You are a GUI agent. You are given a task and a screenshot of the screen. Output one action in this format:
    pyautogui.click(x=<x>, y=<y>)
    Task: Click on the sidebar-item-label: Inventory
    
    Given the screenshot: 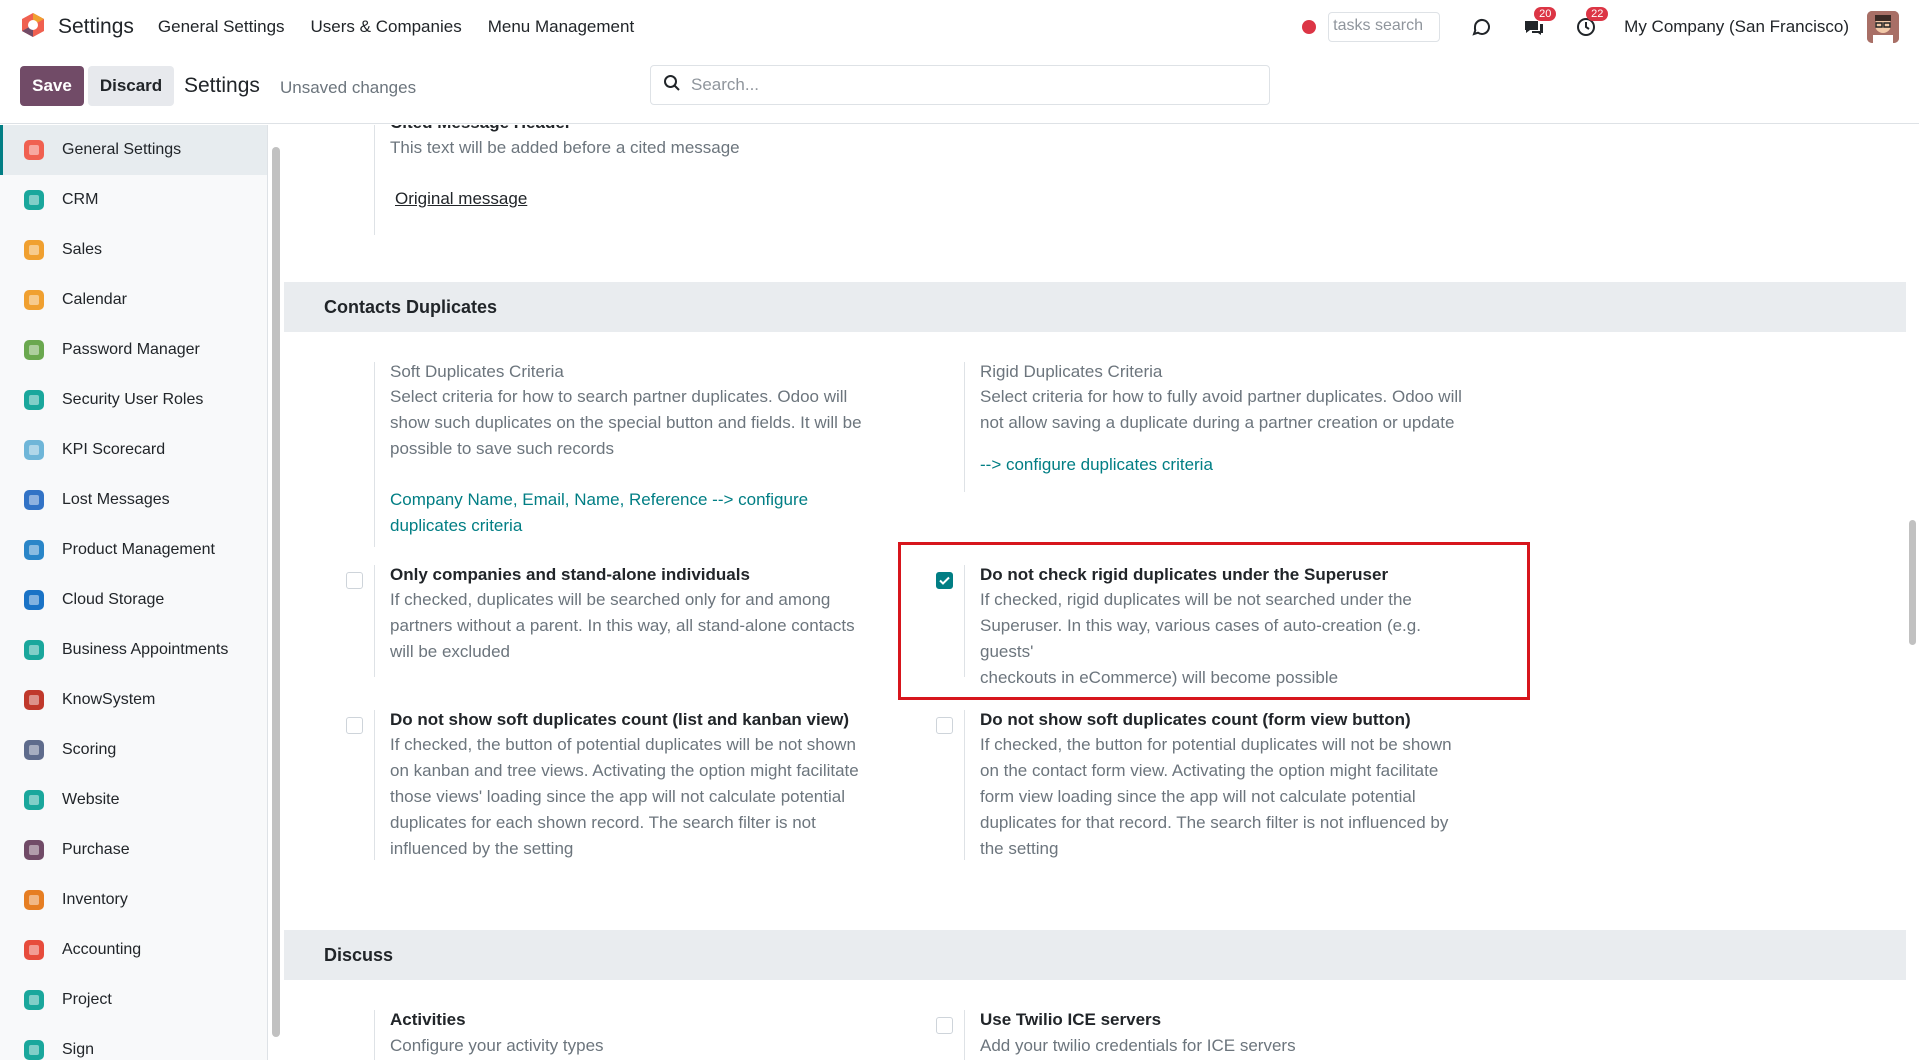 What is the action you would take?
    pyautogui.click(x=95, y=899)
    